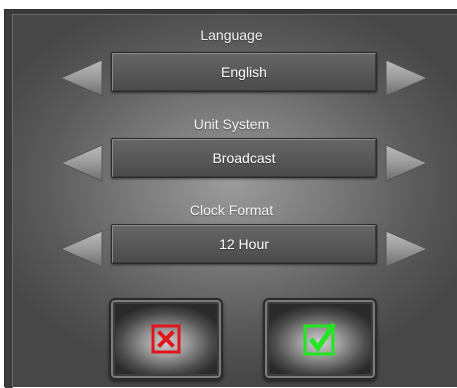 The height and width of the screenshot is (388, 457). I want to click on cancel-x-icon, so click(166, 339).